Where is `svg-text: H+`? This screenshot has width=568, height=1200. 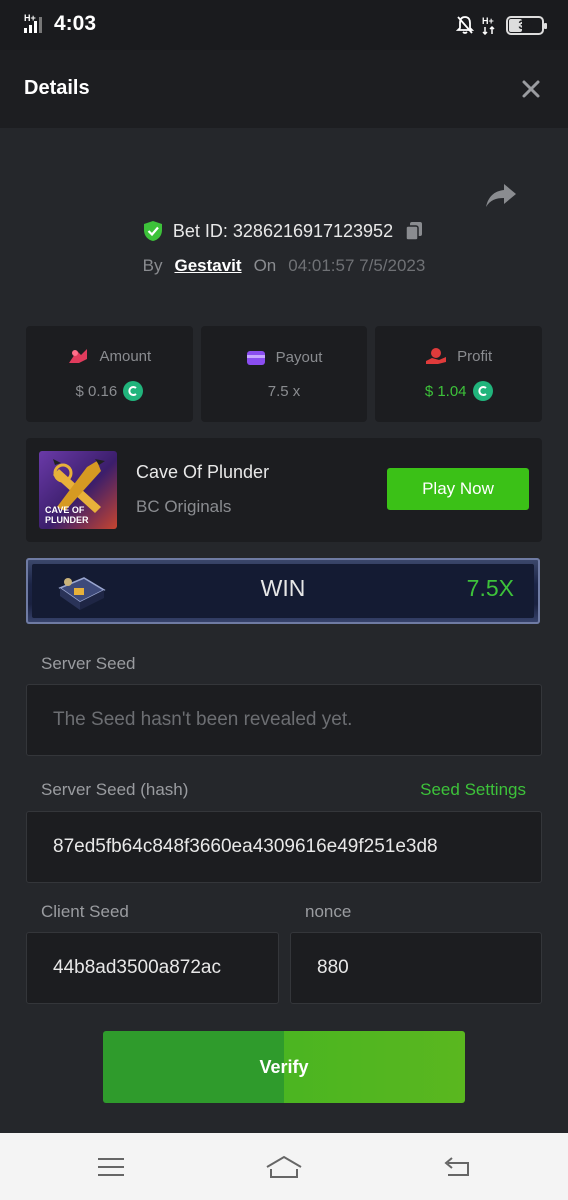
svg-text: H+ is located at coordinates (488, 21).